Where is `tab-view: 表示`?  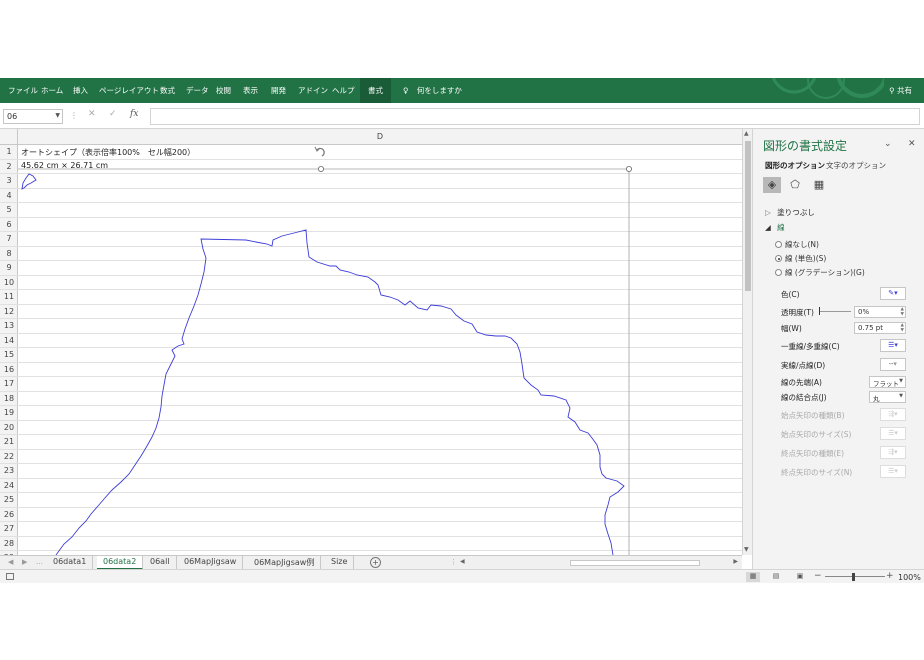
tab-view: 表示 is located at coordinates (250, 90).